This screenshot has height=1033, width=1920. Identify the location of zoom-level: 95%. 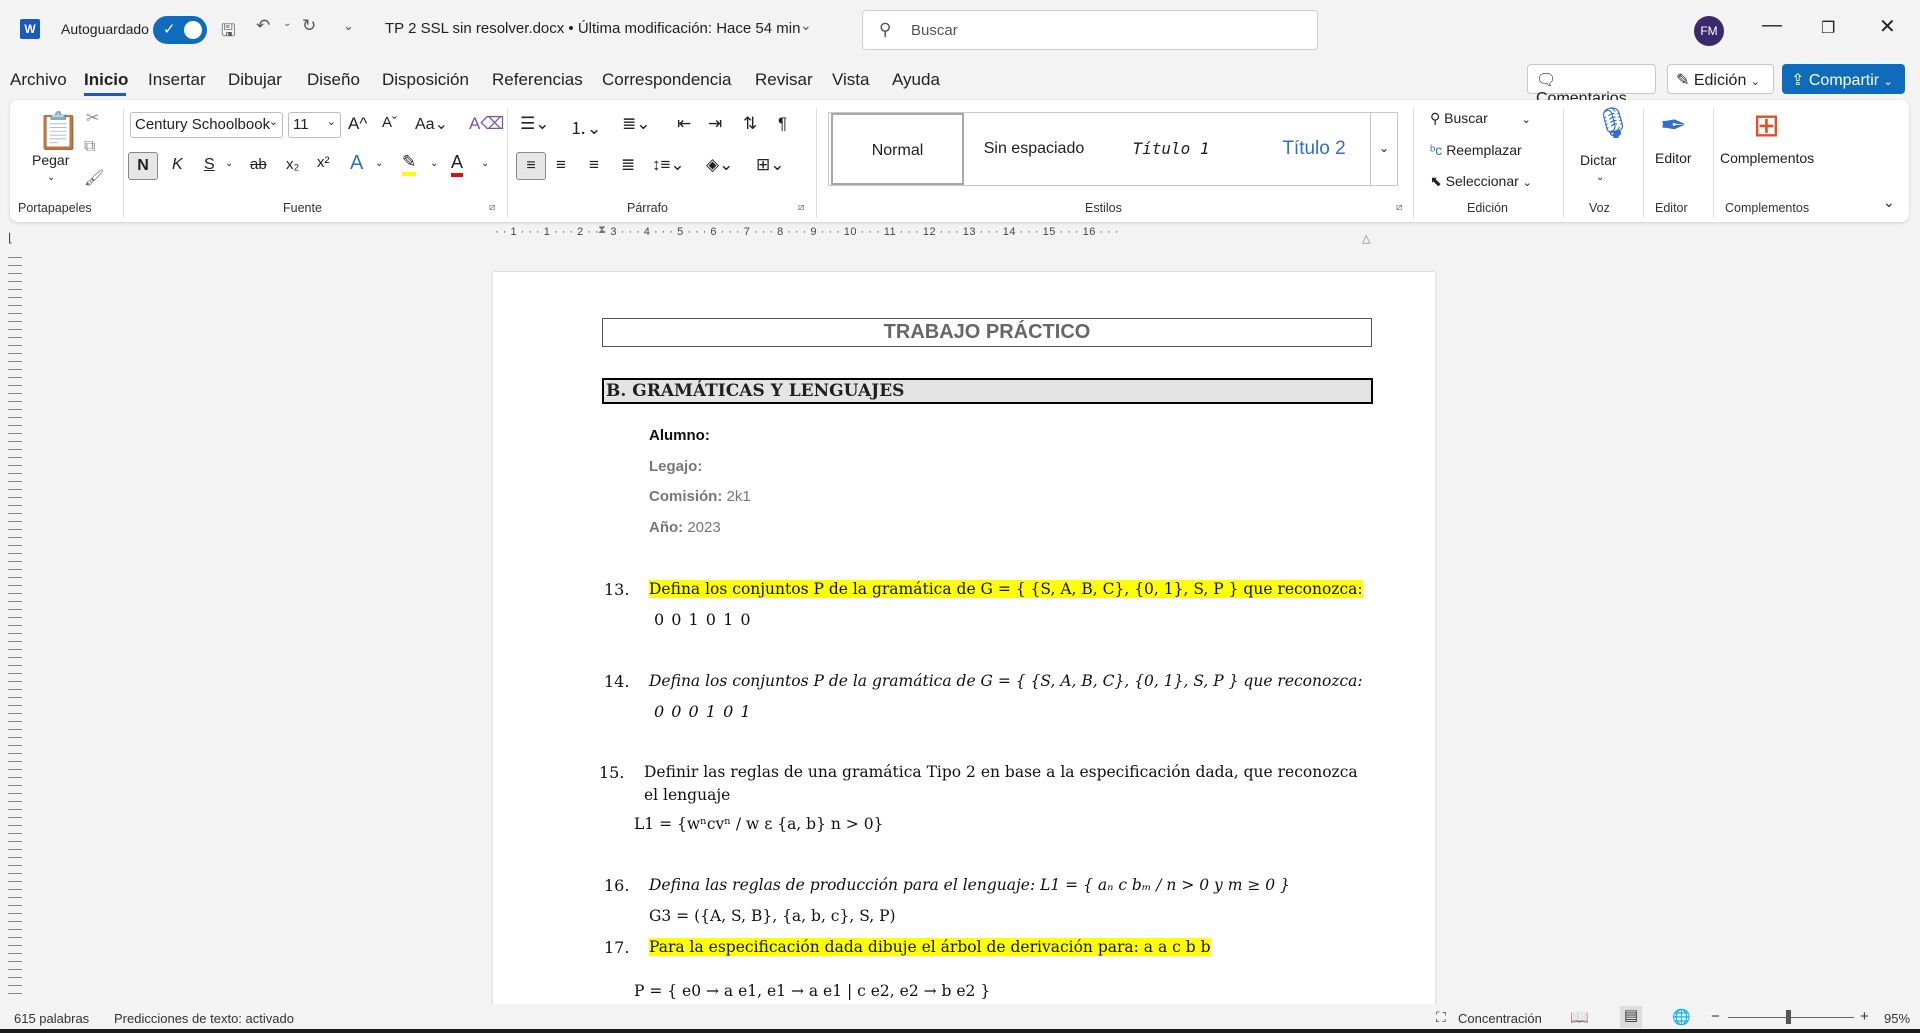
(1897, 1018).